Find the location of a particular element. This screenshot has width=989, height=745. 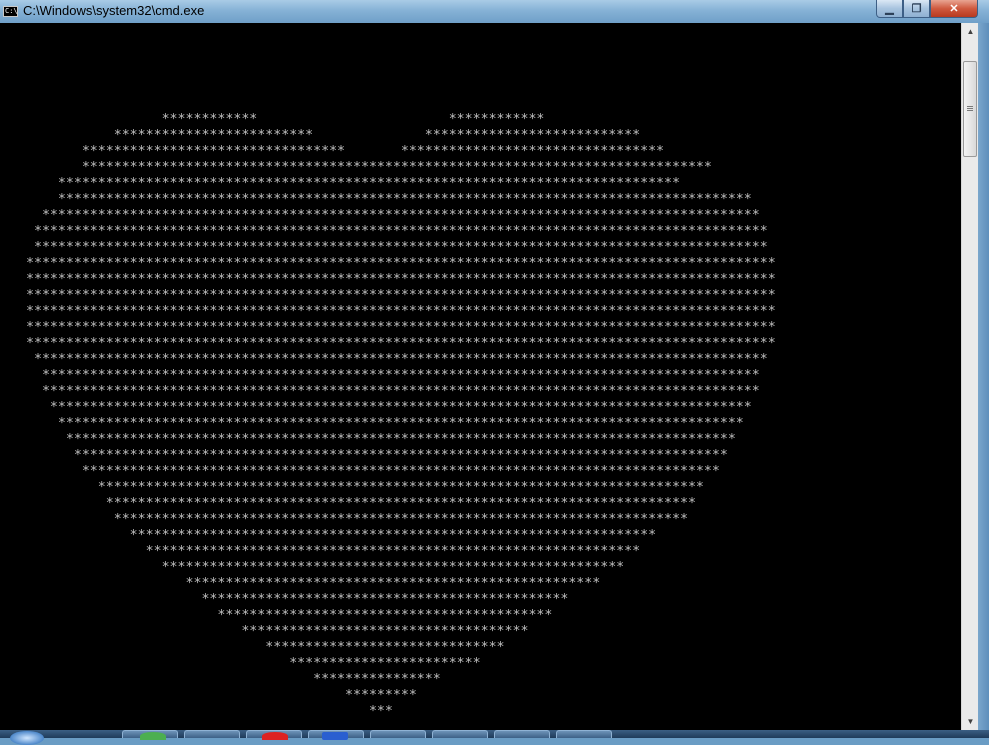

close-icon: ✕ is located at coordinates (954, 9).